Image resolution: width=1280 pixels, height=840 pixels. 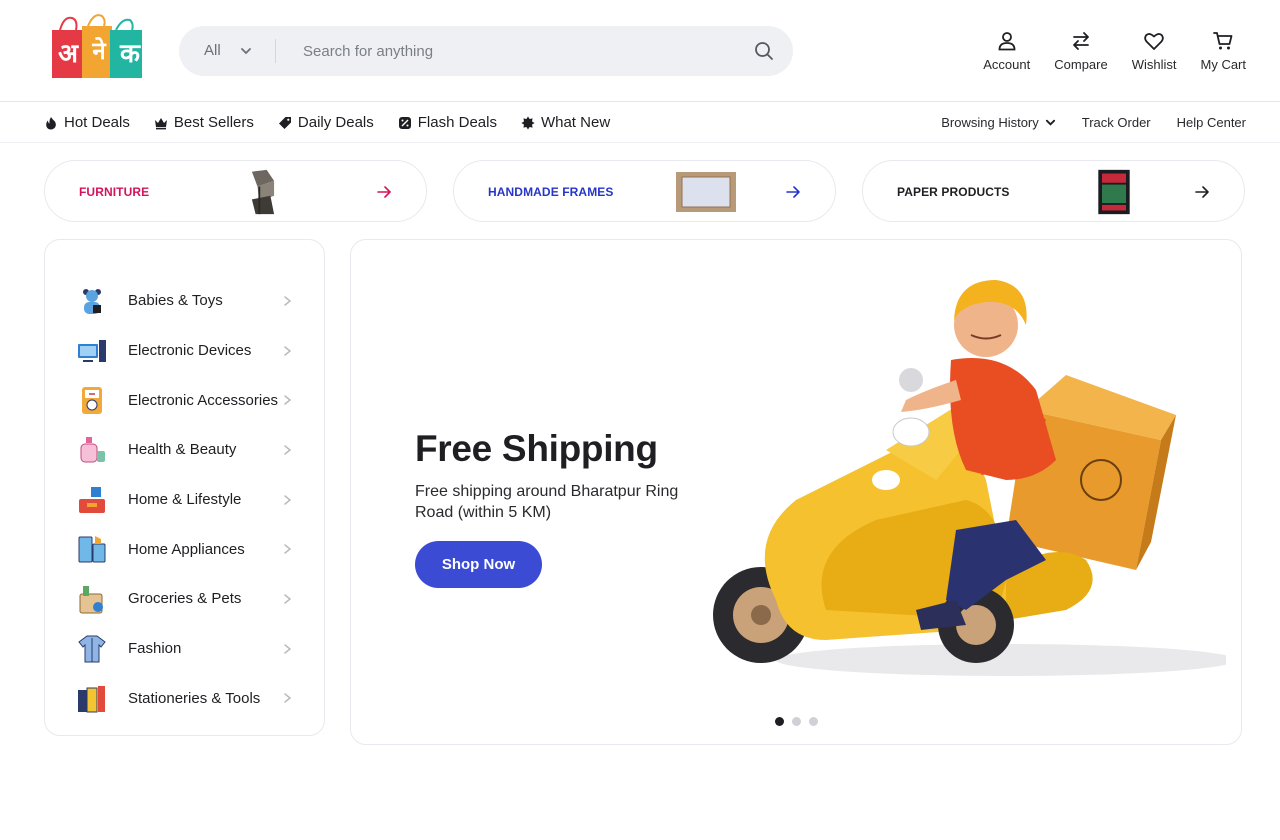 I want to click on sidebar-item-label: Home Appliances, so click(x=186, y=549).